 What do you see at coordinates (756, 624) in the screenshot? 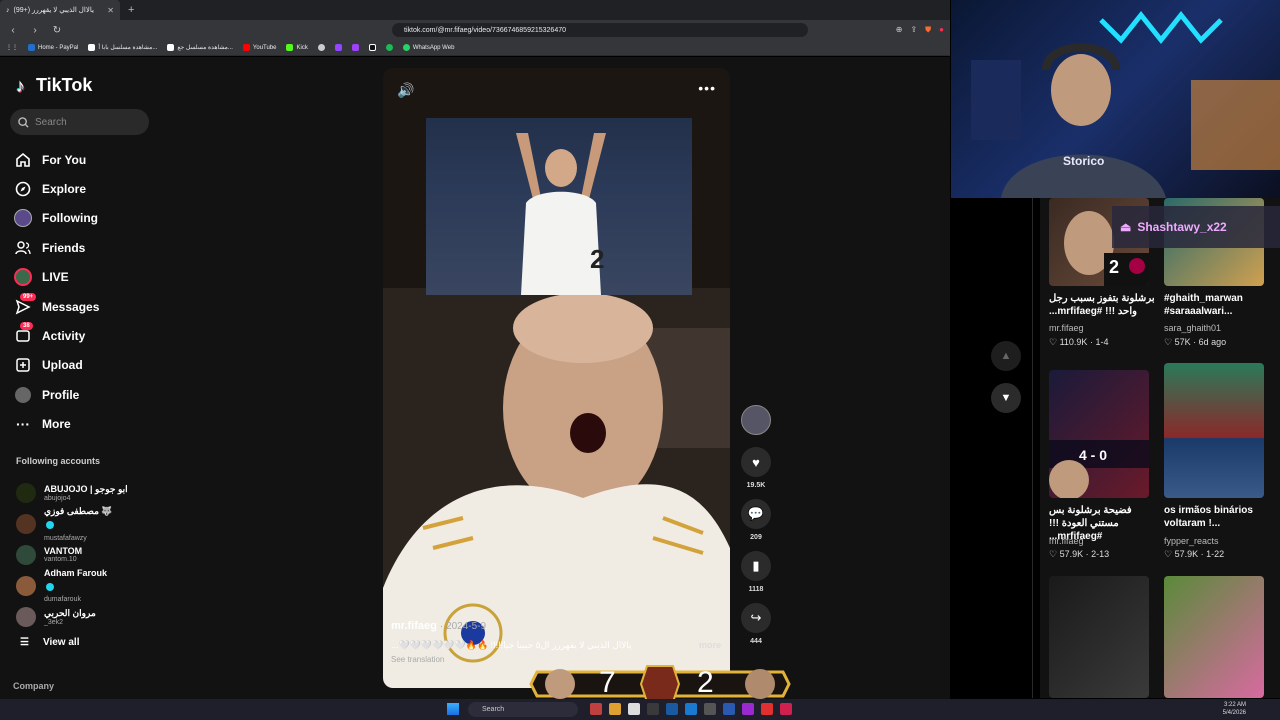
I see `share-button: ↪ 444` at bounding box center [756, 624].